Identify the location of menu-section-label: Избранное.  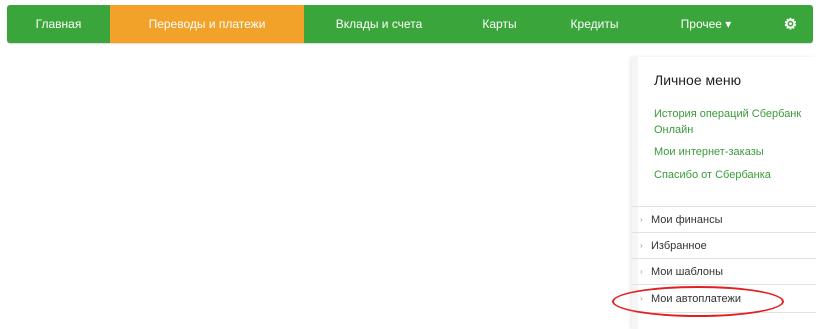
(679, 245).